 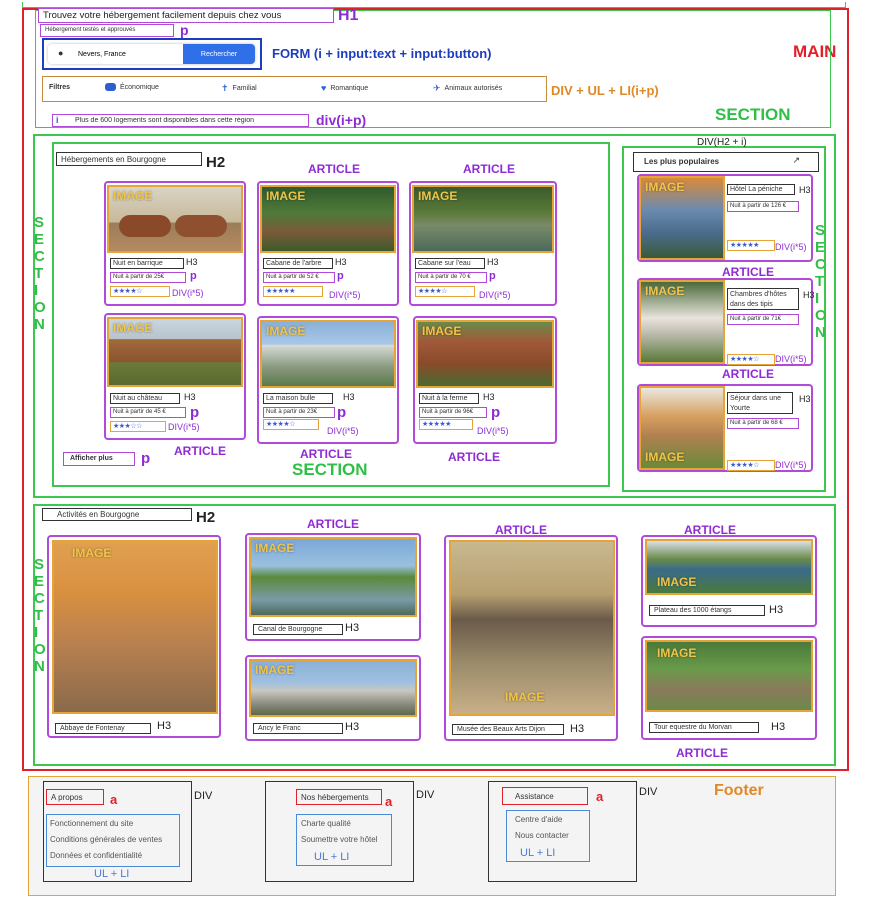 I want to click on filter-budget: Économique, so click(x=132, y=87).